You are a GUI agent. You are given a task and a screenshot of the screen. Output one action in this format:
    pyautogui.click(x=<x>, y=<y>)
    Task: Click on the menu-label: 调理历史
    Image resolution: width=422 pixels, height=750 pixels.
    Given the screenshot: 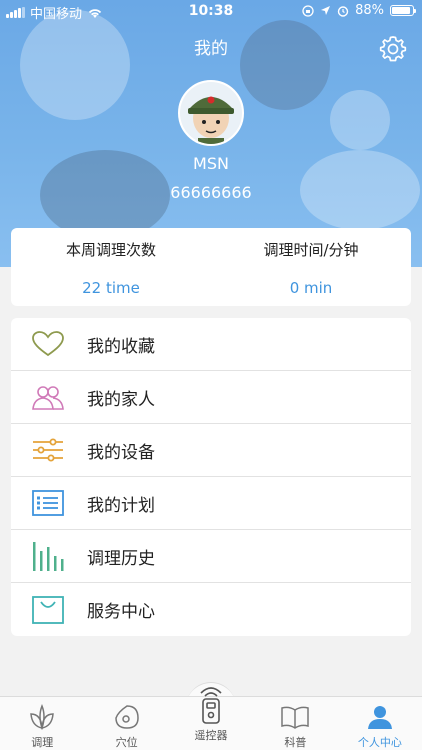 What is the action you would take?
    pyautogui.click(x=121, y=558)
    